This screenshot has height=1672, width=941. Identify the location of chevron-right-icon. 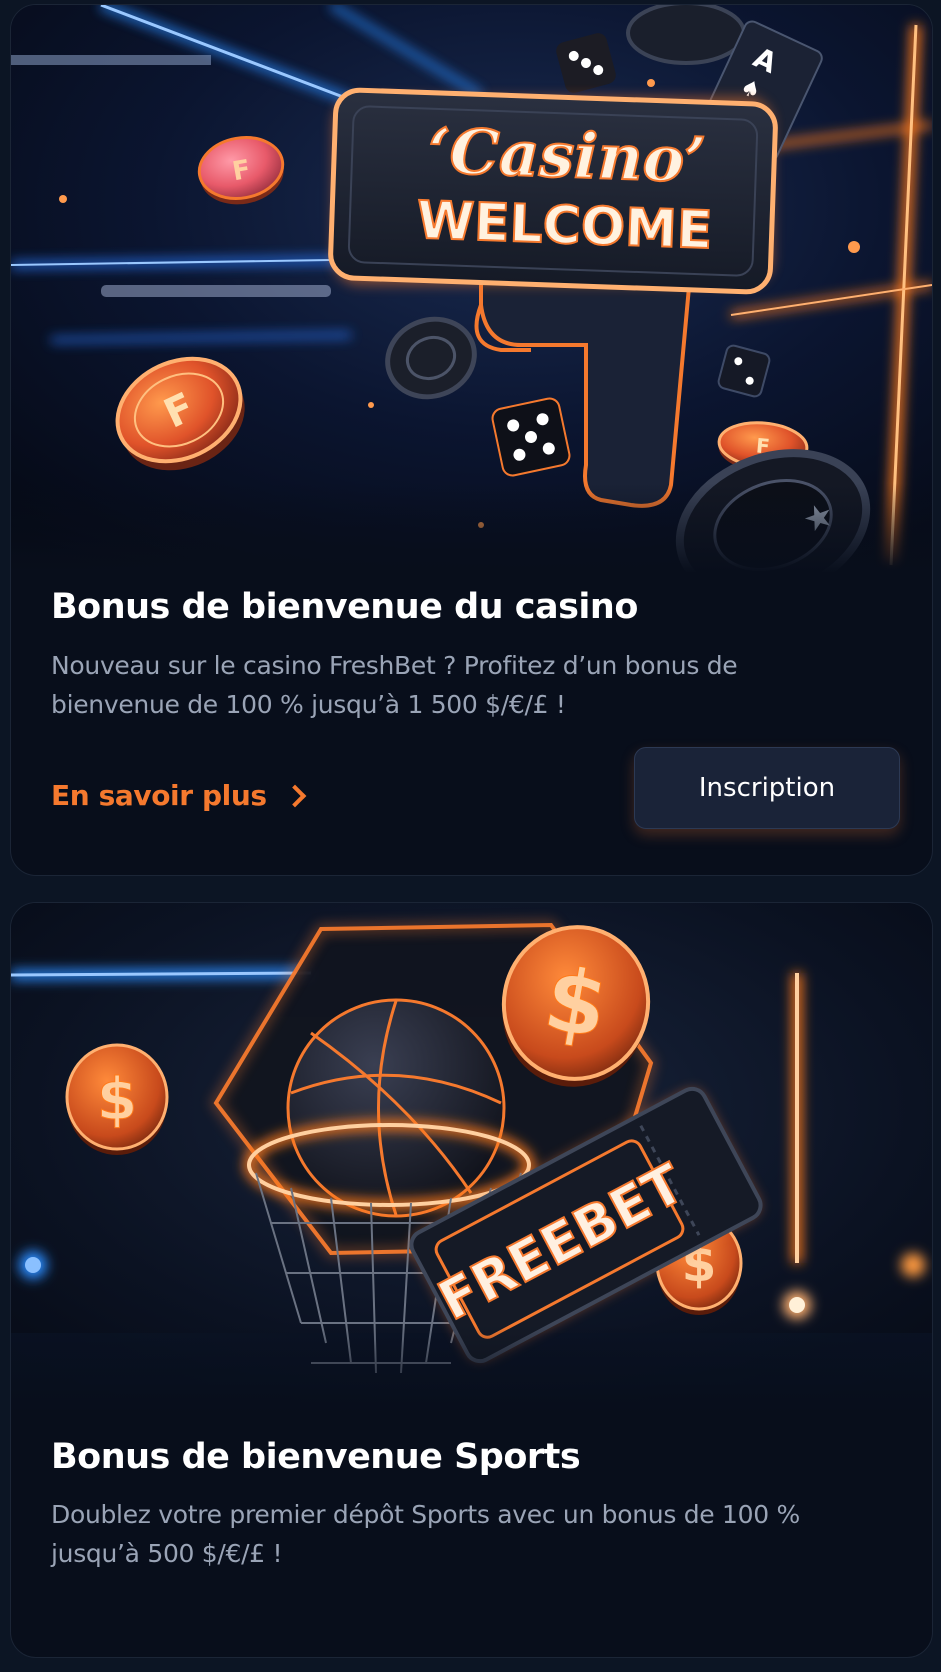
(294, 795).